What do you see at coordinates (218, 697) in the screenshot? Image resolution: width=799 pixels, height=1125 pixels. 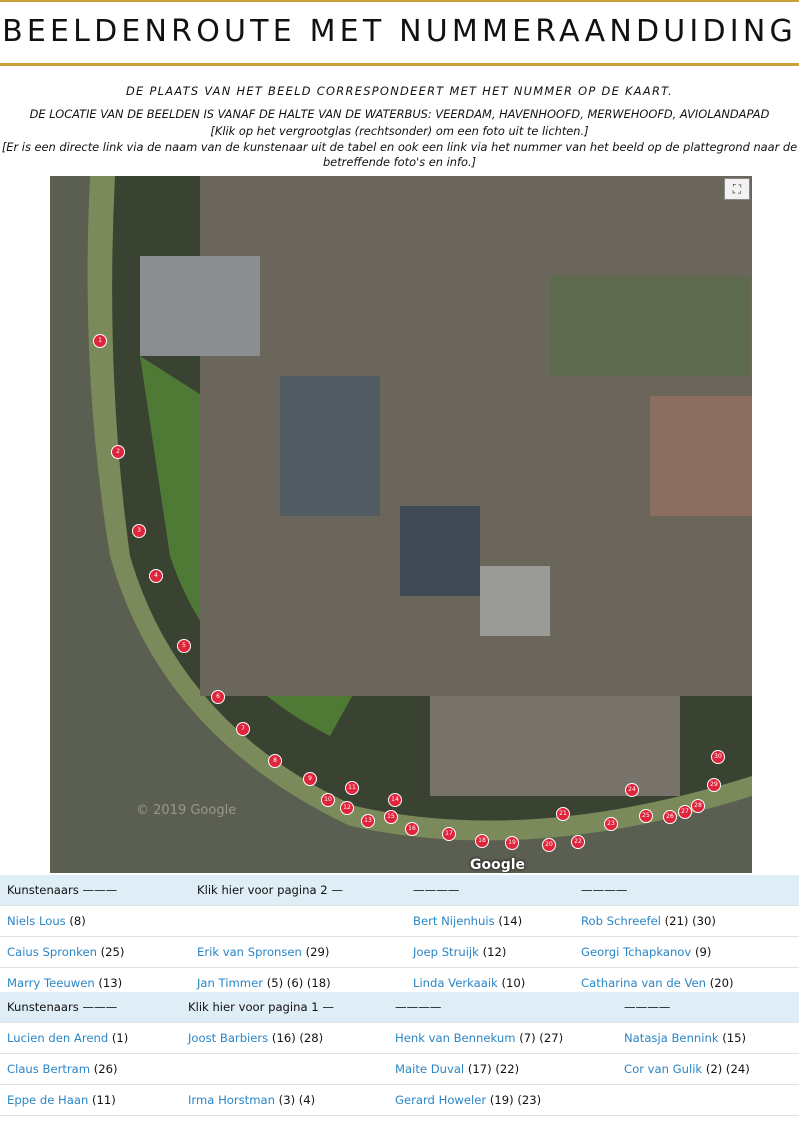 I see `map-marker-6: 6` at bounding box center [218, 697].